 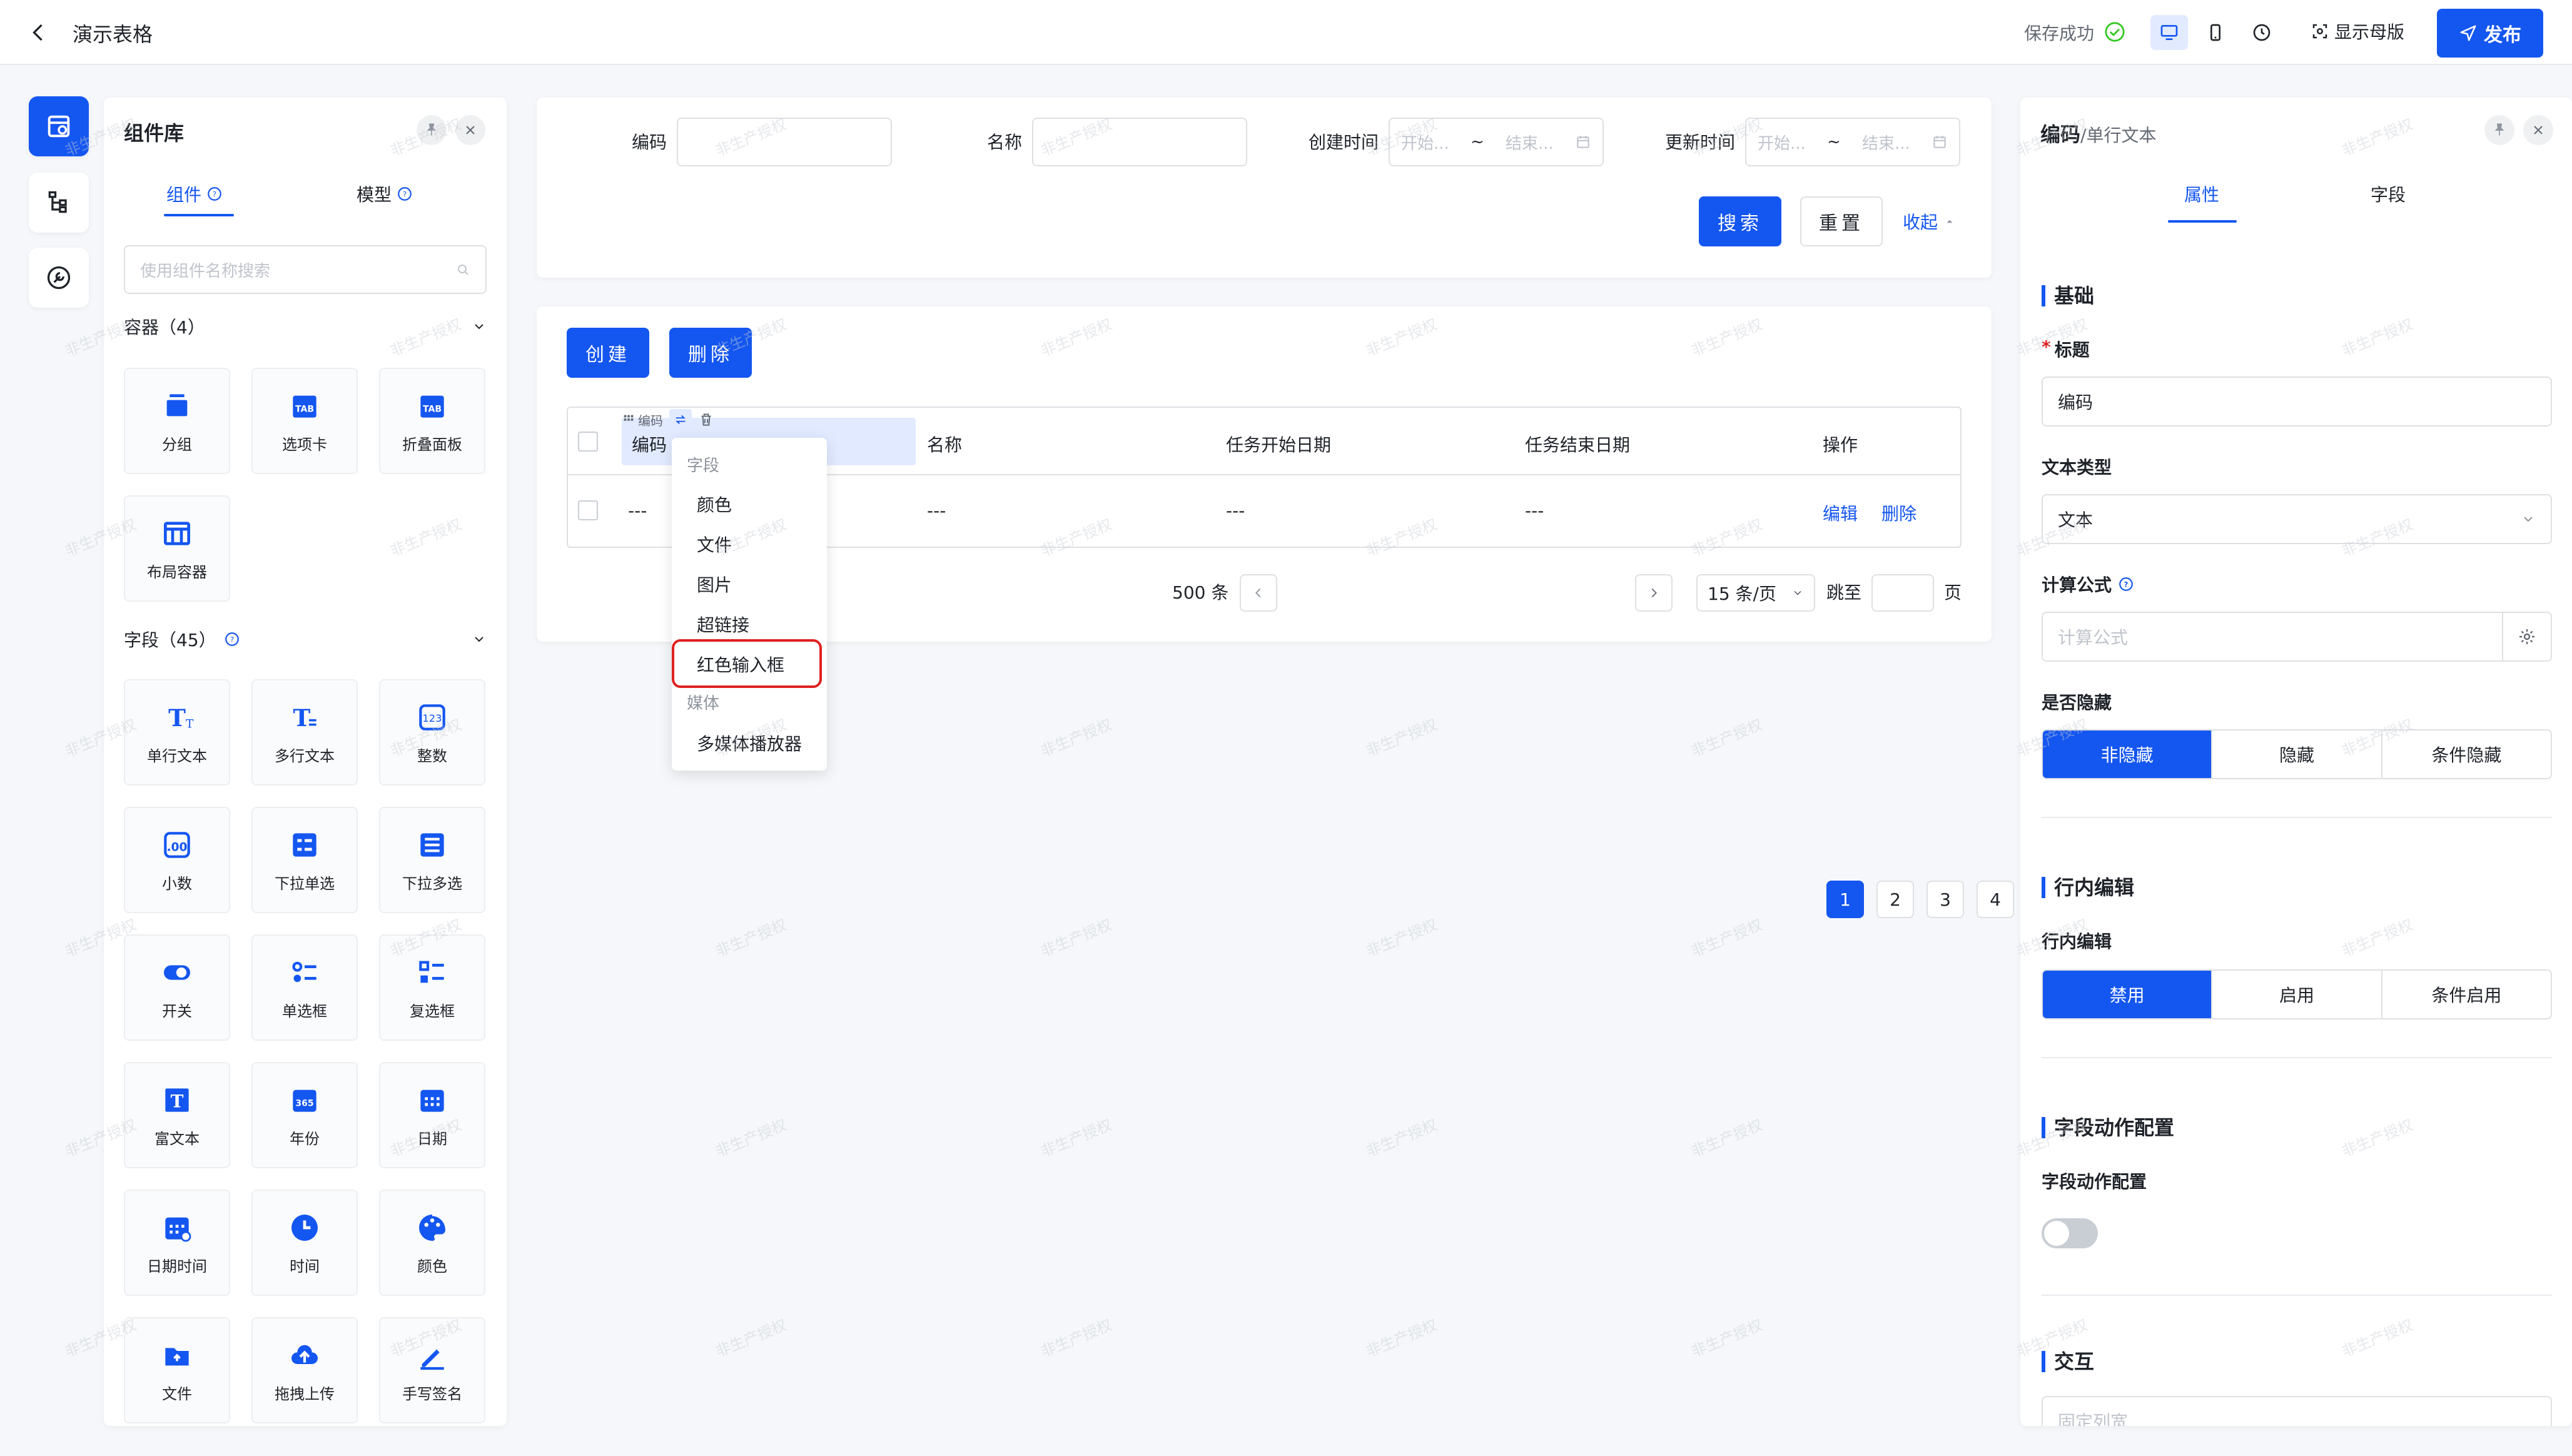 I want to click on component-card-check: 复选框, so click(x=432, y=988).